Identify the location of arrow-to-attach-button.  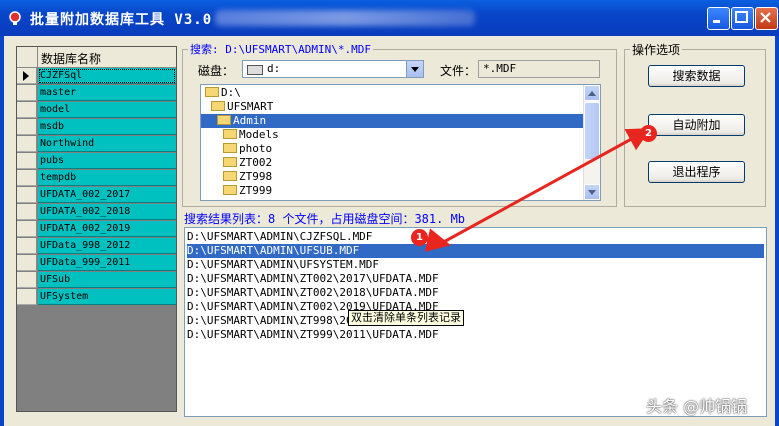
(545, 187).